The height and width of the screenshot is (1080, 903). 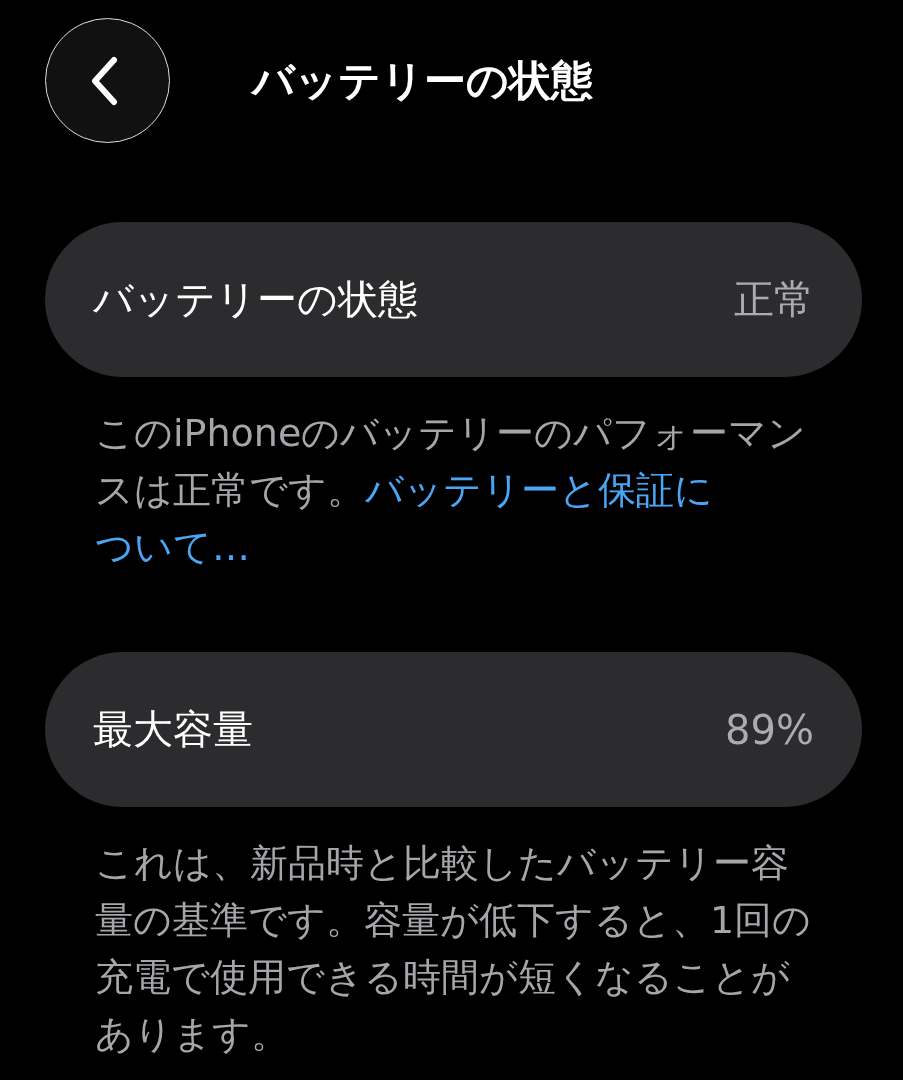 What do you see at coordinates (539, 490) in the screenshot?
I see `warranty-link: バッテリーと保証に` at bounding box center [539, 490].